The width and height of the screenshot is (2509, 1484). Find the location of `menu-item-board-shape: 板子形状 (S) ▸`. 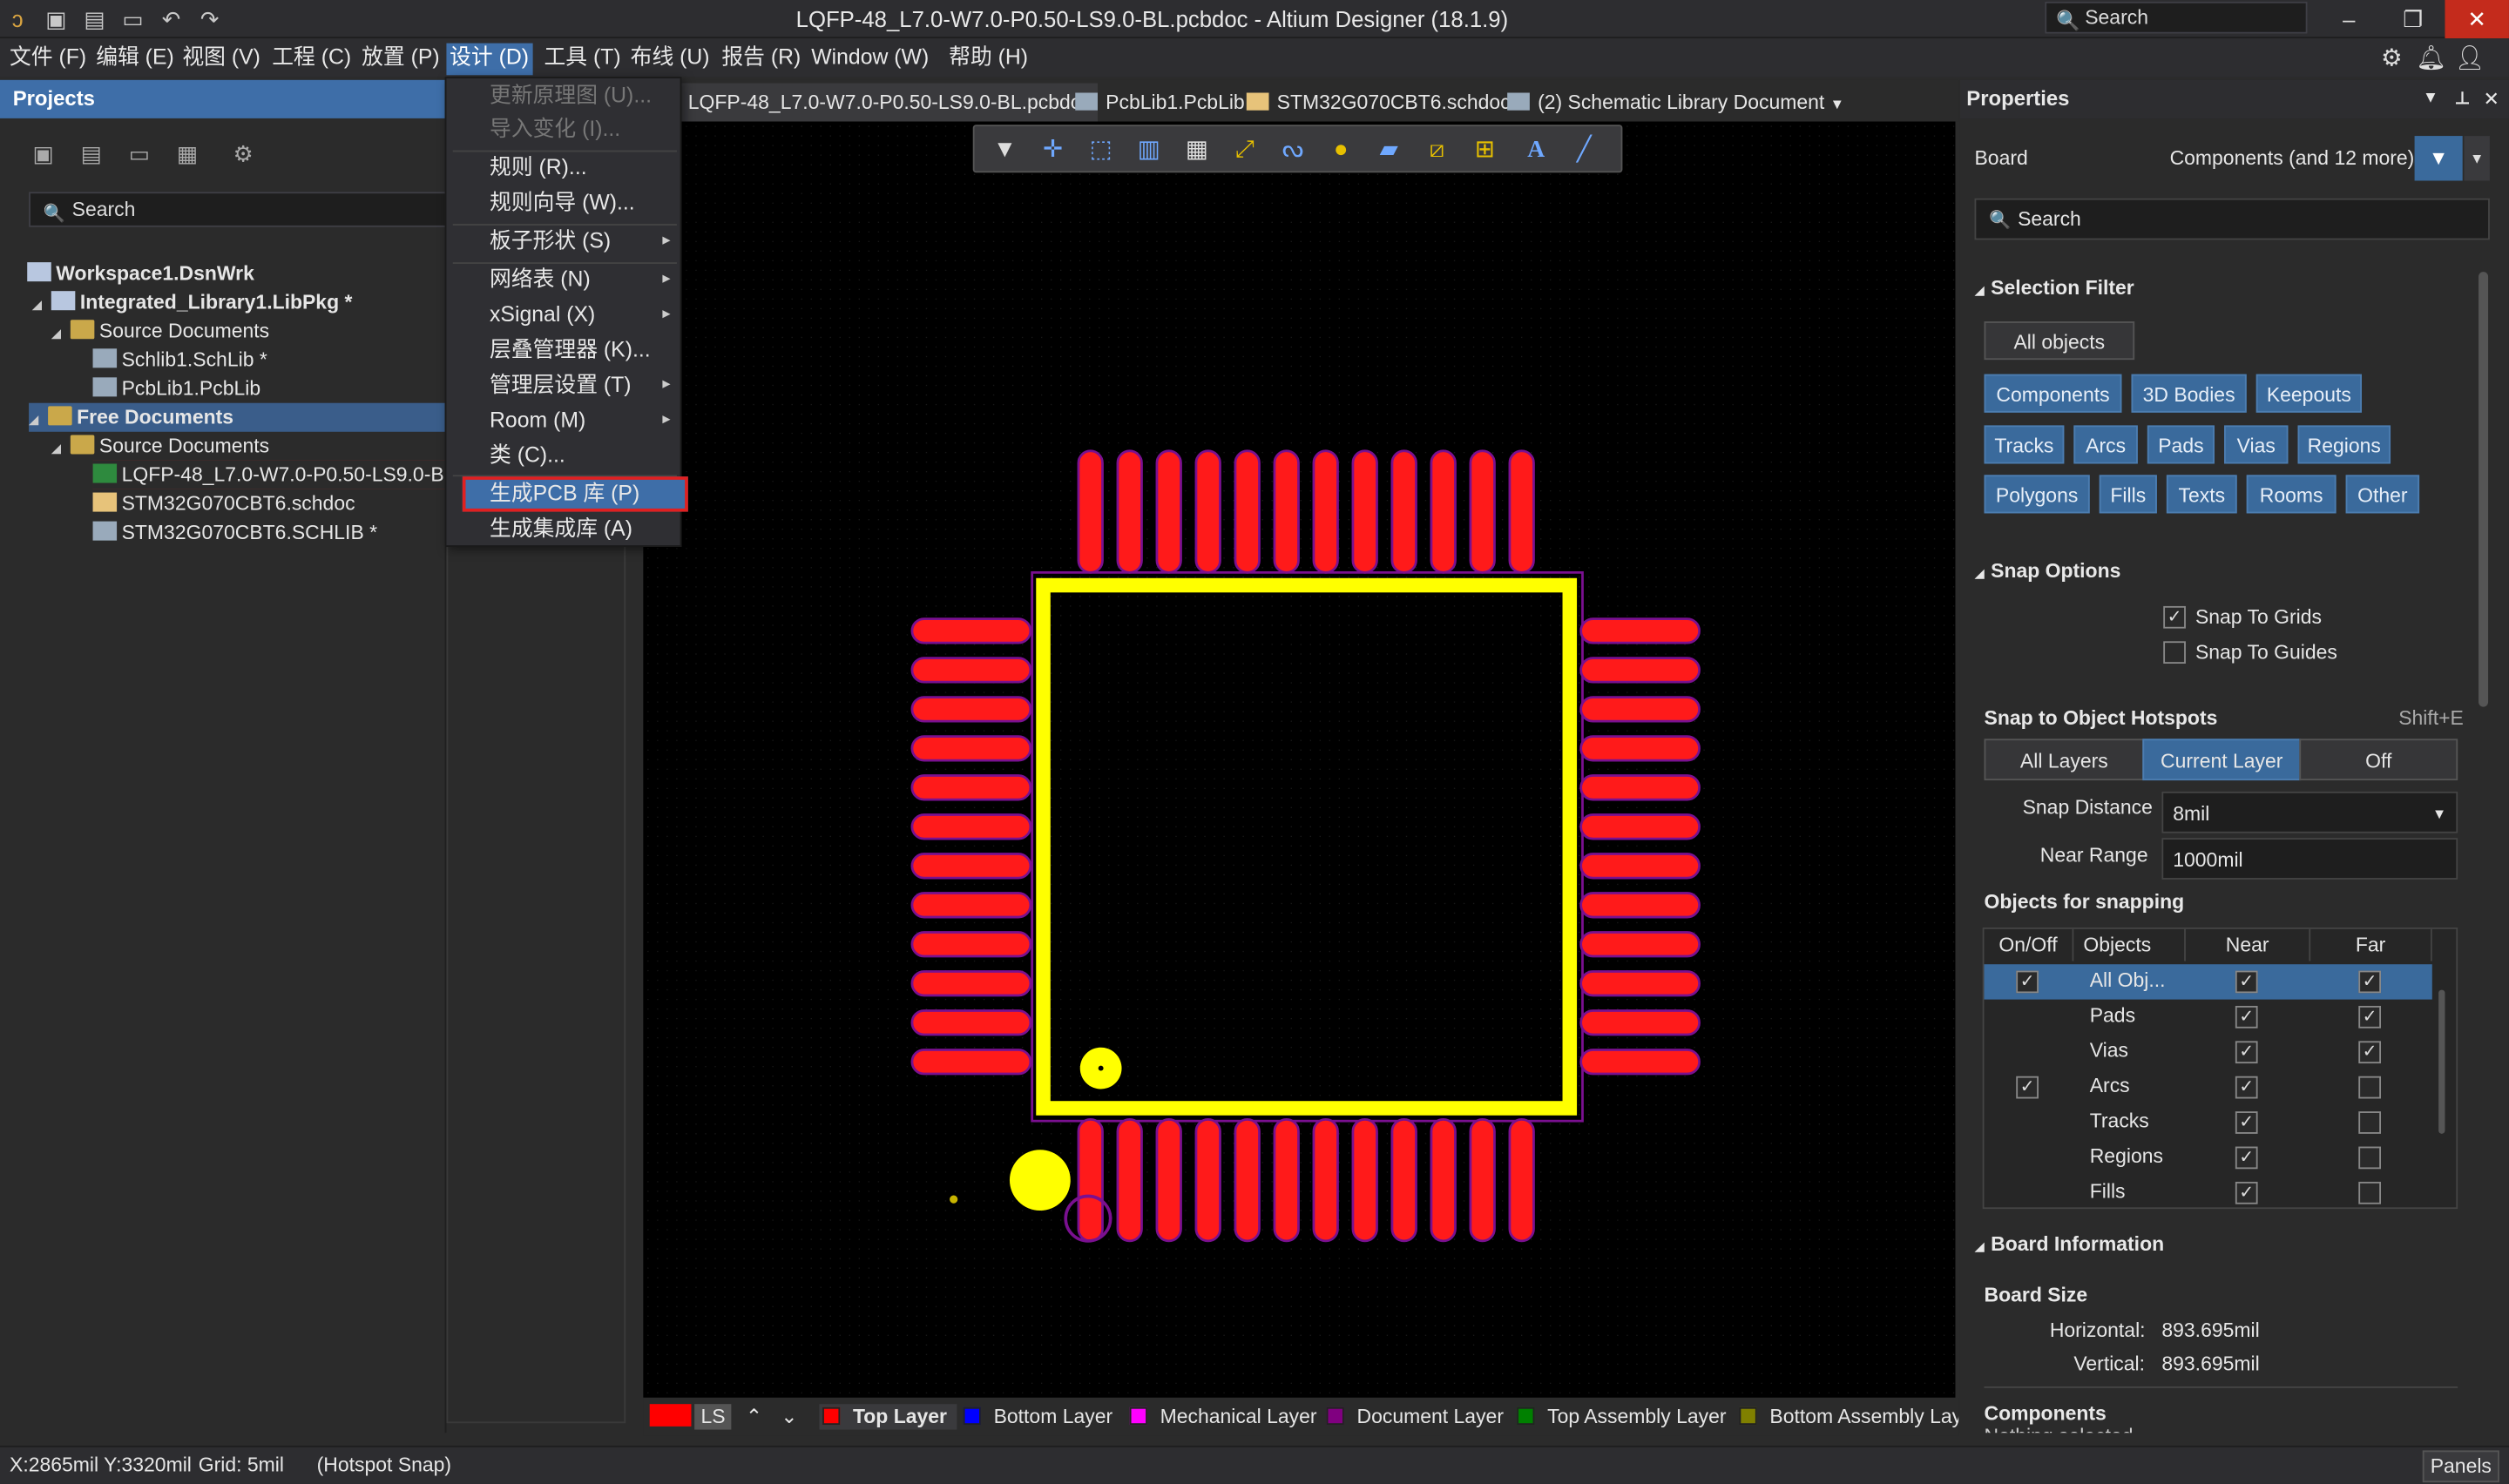

menu-item-board-shape: 板子形状 (S) ▸ is located at coordinates (564, 241).